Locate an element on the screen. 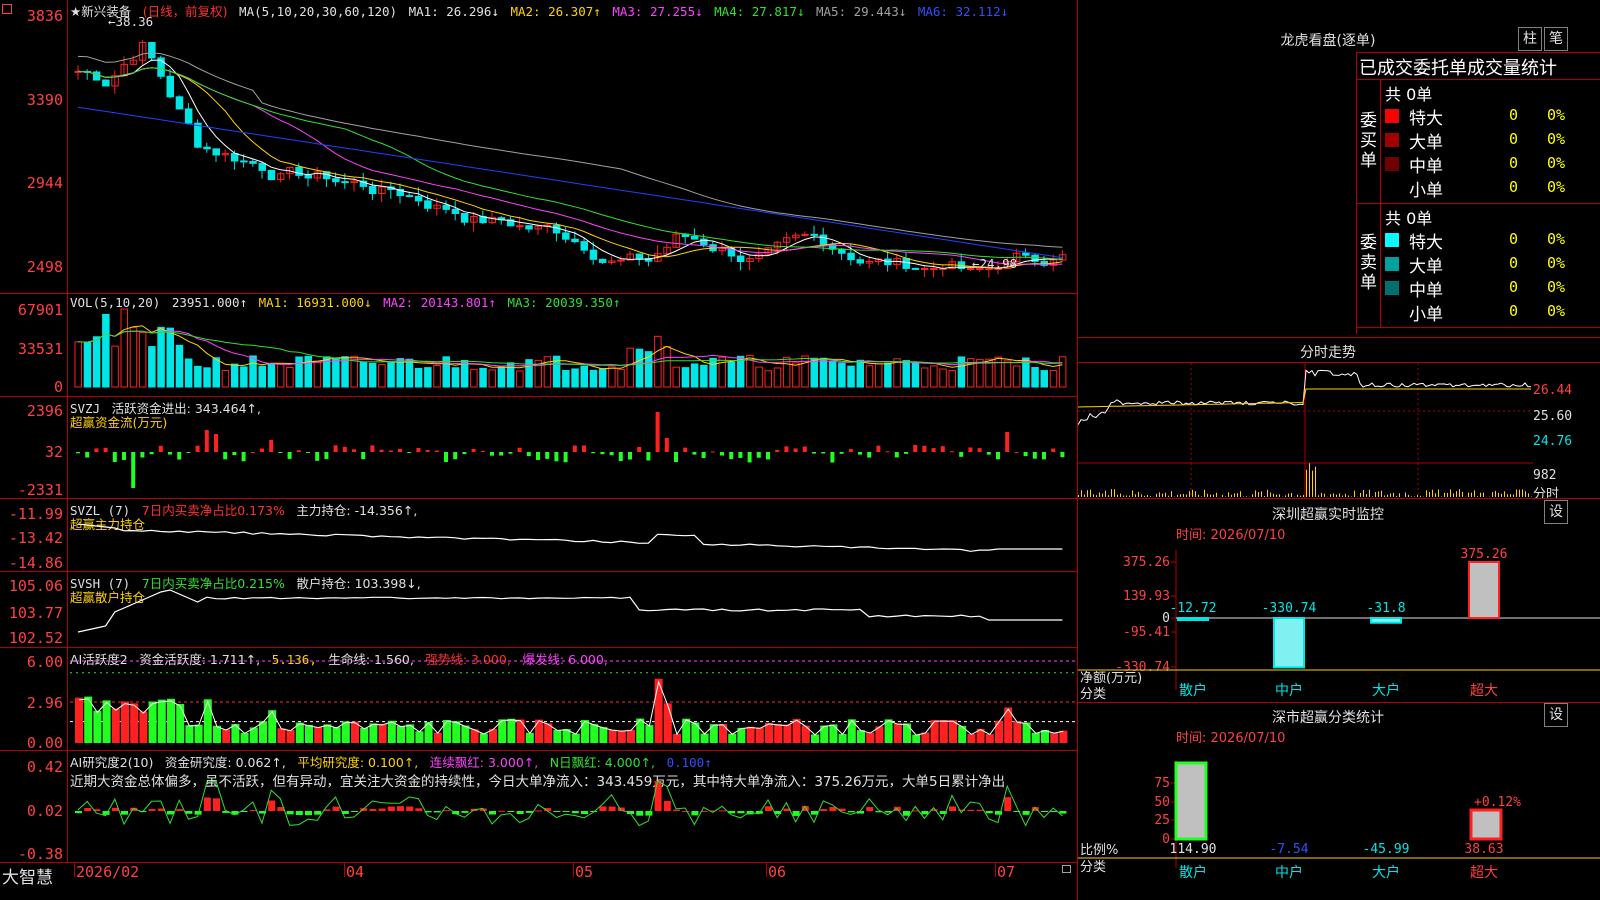 The image size is (1600, 900). order-percent: 0% is located at coordinates (1556, 139).